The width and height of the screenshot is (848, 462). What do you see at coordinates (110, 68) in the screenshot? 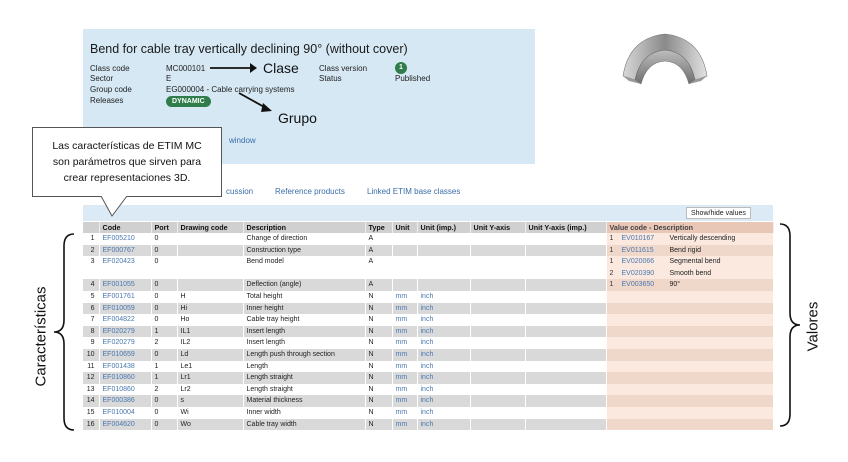
I see `class-code-label: Class code` at bounding box center [110, 68].